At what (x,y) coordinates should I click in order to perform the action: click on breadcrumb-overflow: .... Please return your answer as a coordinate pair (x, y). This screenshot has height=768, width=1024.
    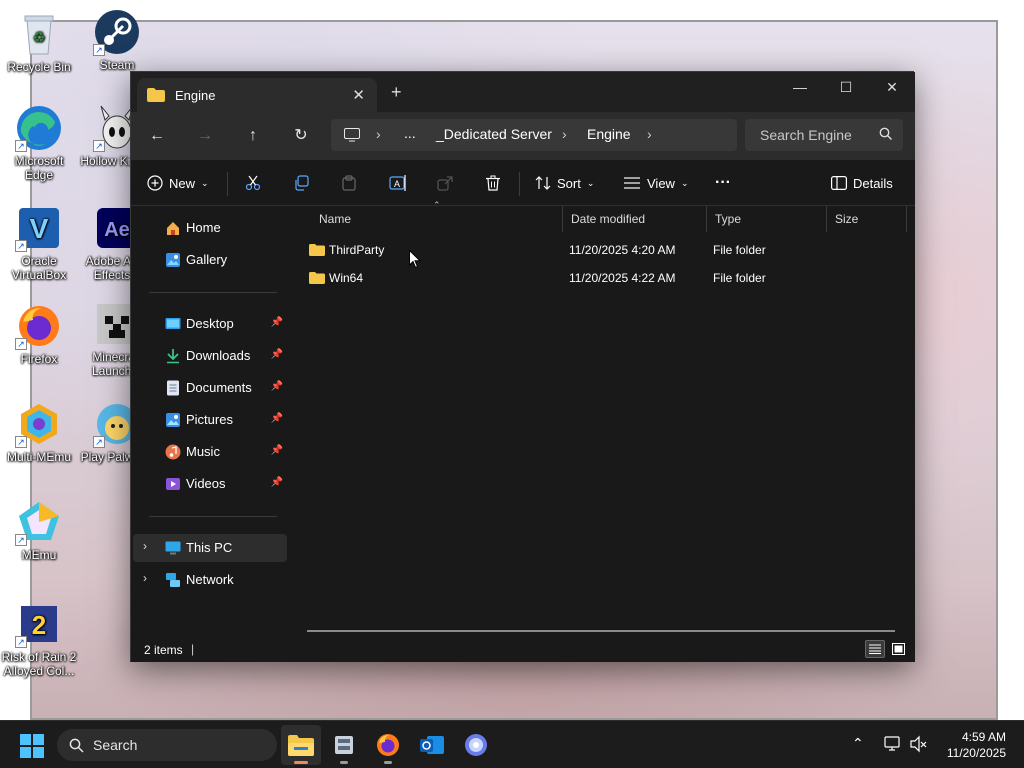
    Looking at the image, I should click on (410, 133).